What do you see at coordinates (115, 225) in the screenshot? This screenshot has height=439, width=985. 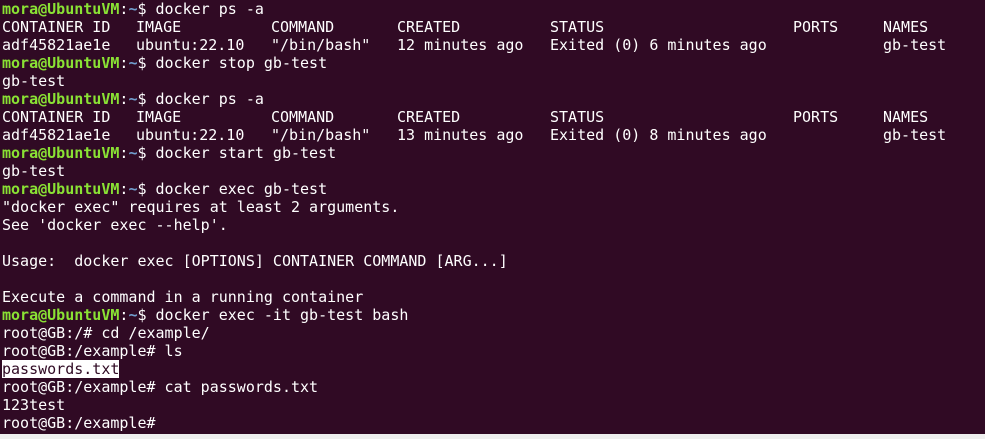 I see `error-line: See 'docker exec --help'.` at bounding box center [115, 225].